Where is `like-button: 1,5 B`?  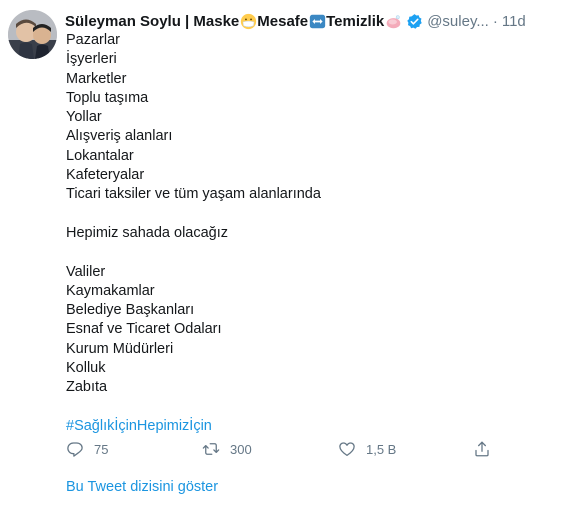 like-button: 1,5 B is located at coordinates (367, 449).